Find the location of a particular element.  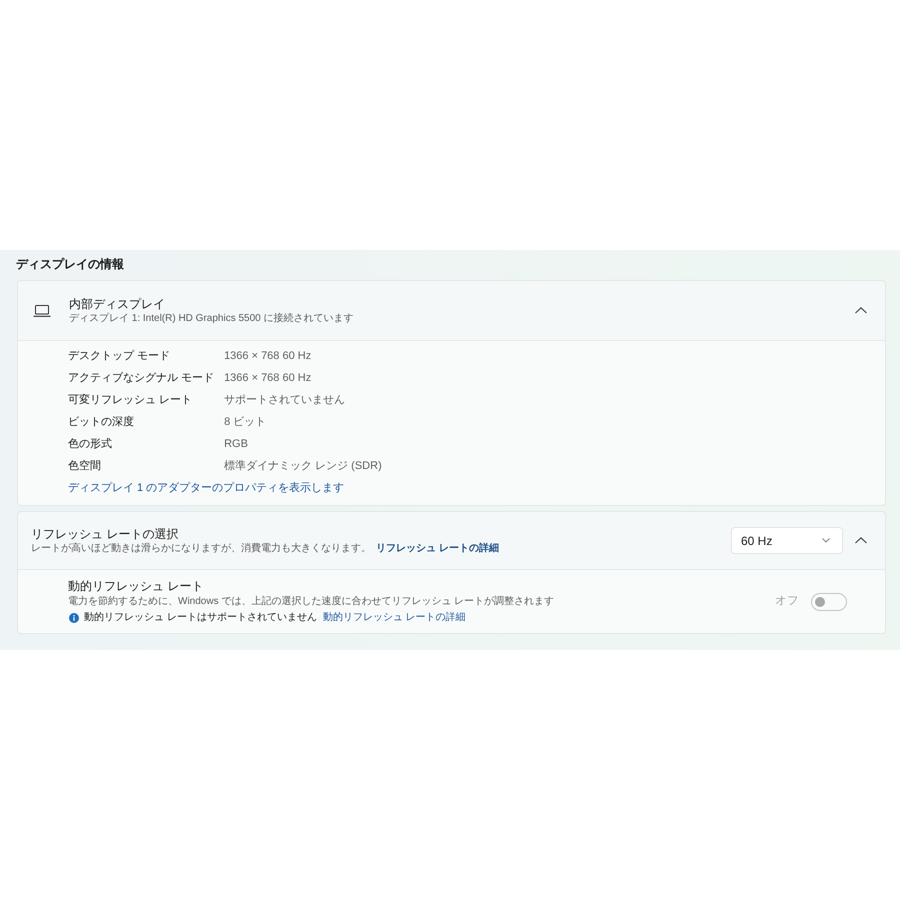

property-value: 8 ビット is located at coordinates (245, 422).